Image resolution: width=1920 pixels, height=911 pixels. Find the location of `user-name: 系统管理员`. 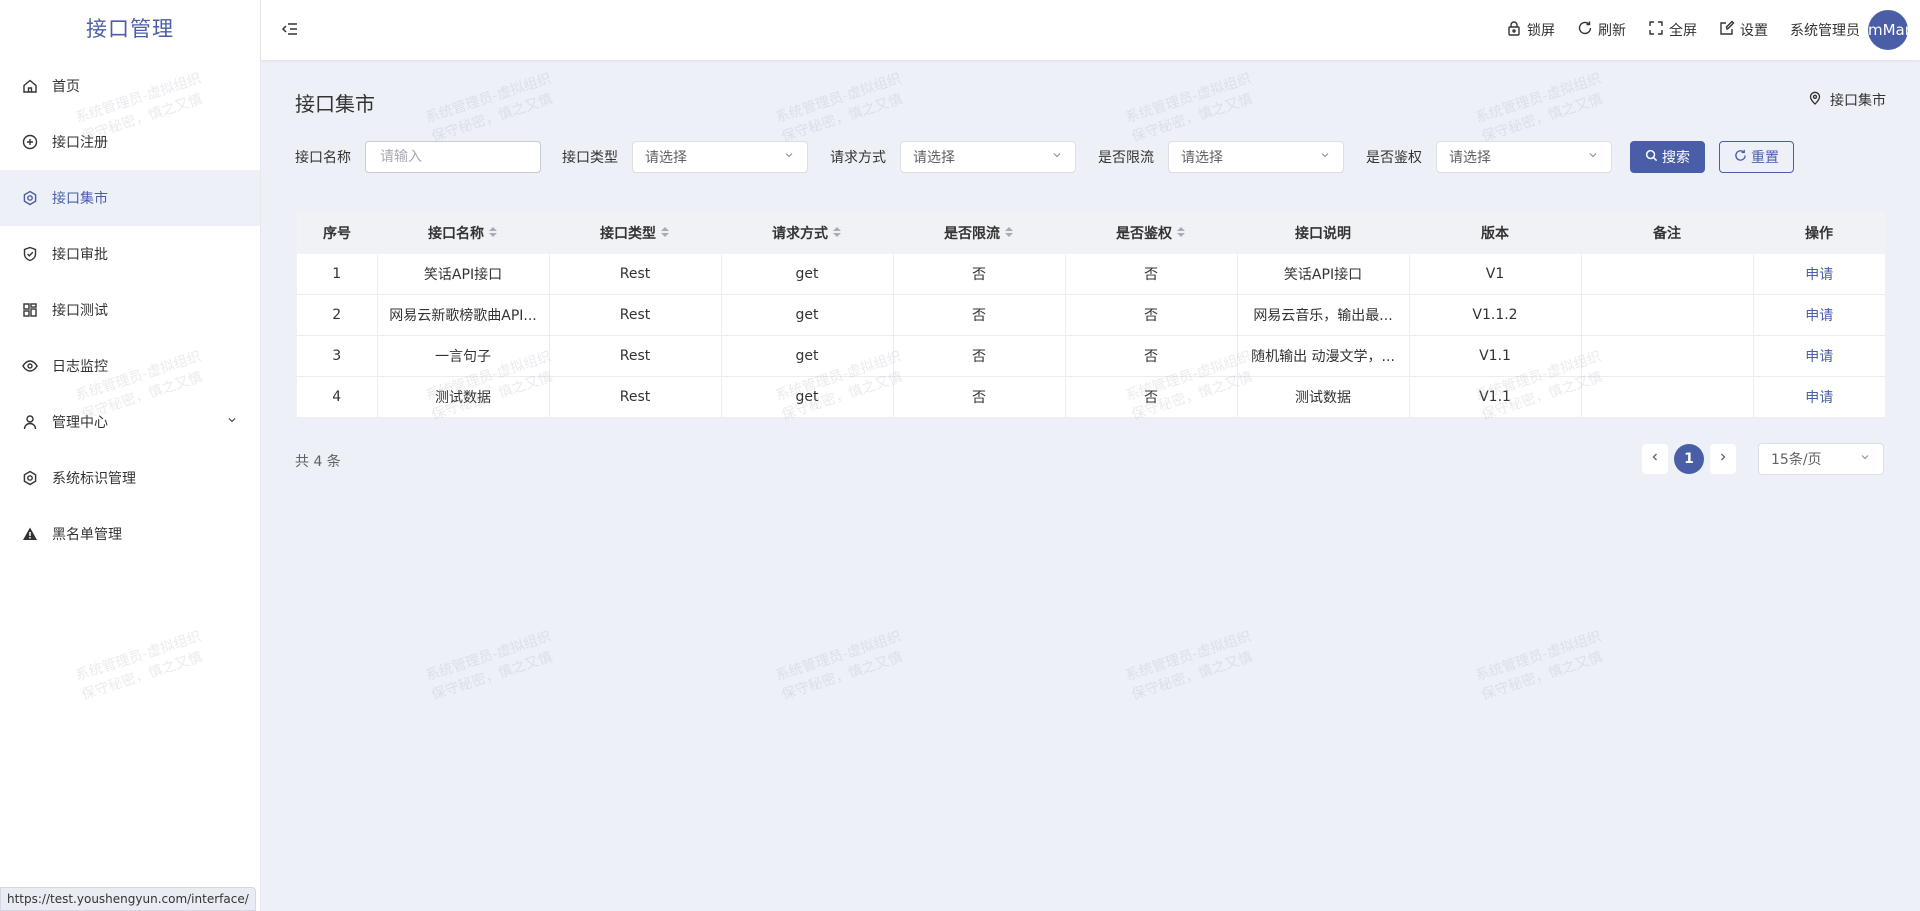

user-name: 系统管理员 is located at coordinates (1825, 30).